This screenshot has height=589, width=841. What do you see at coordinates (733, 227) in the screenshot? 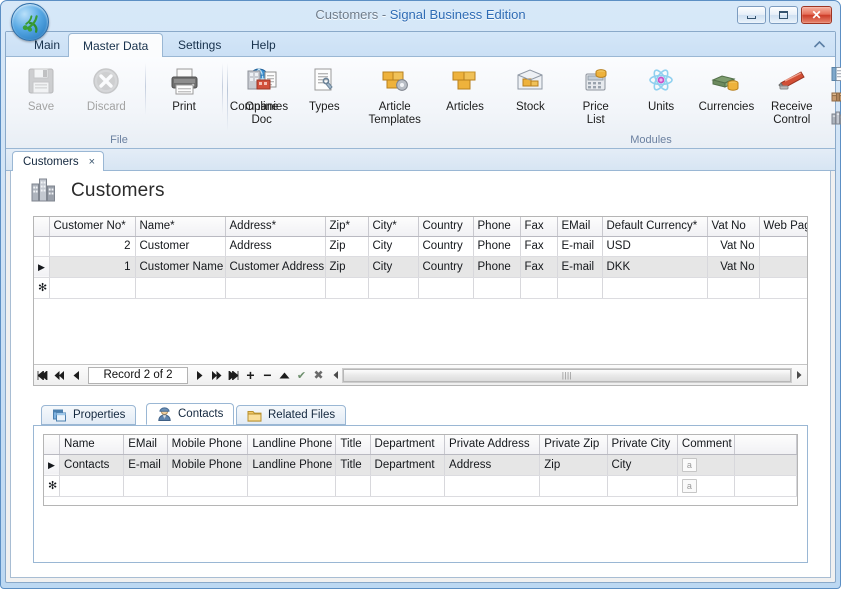
I see `column-header: Vat No` at bounding box center [733, 227].